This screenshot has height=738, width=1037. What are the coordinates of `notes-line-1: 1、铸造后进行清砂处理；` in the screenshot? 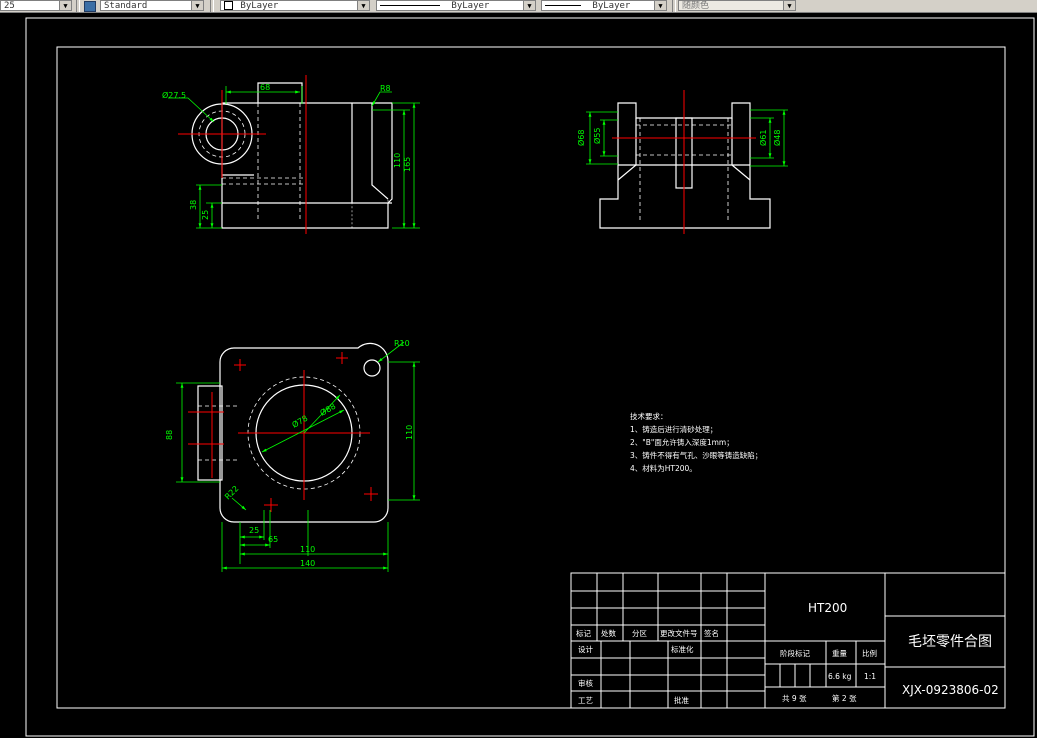 It's located at (673, 429).